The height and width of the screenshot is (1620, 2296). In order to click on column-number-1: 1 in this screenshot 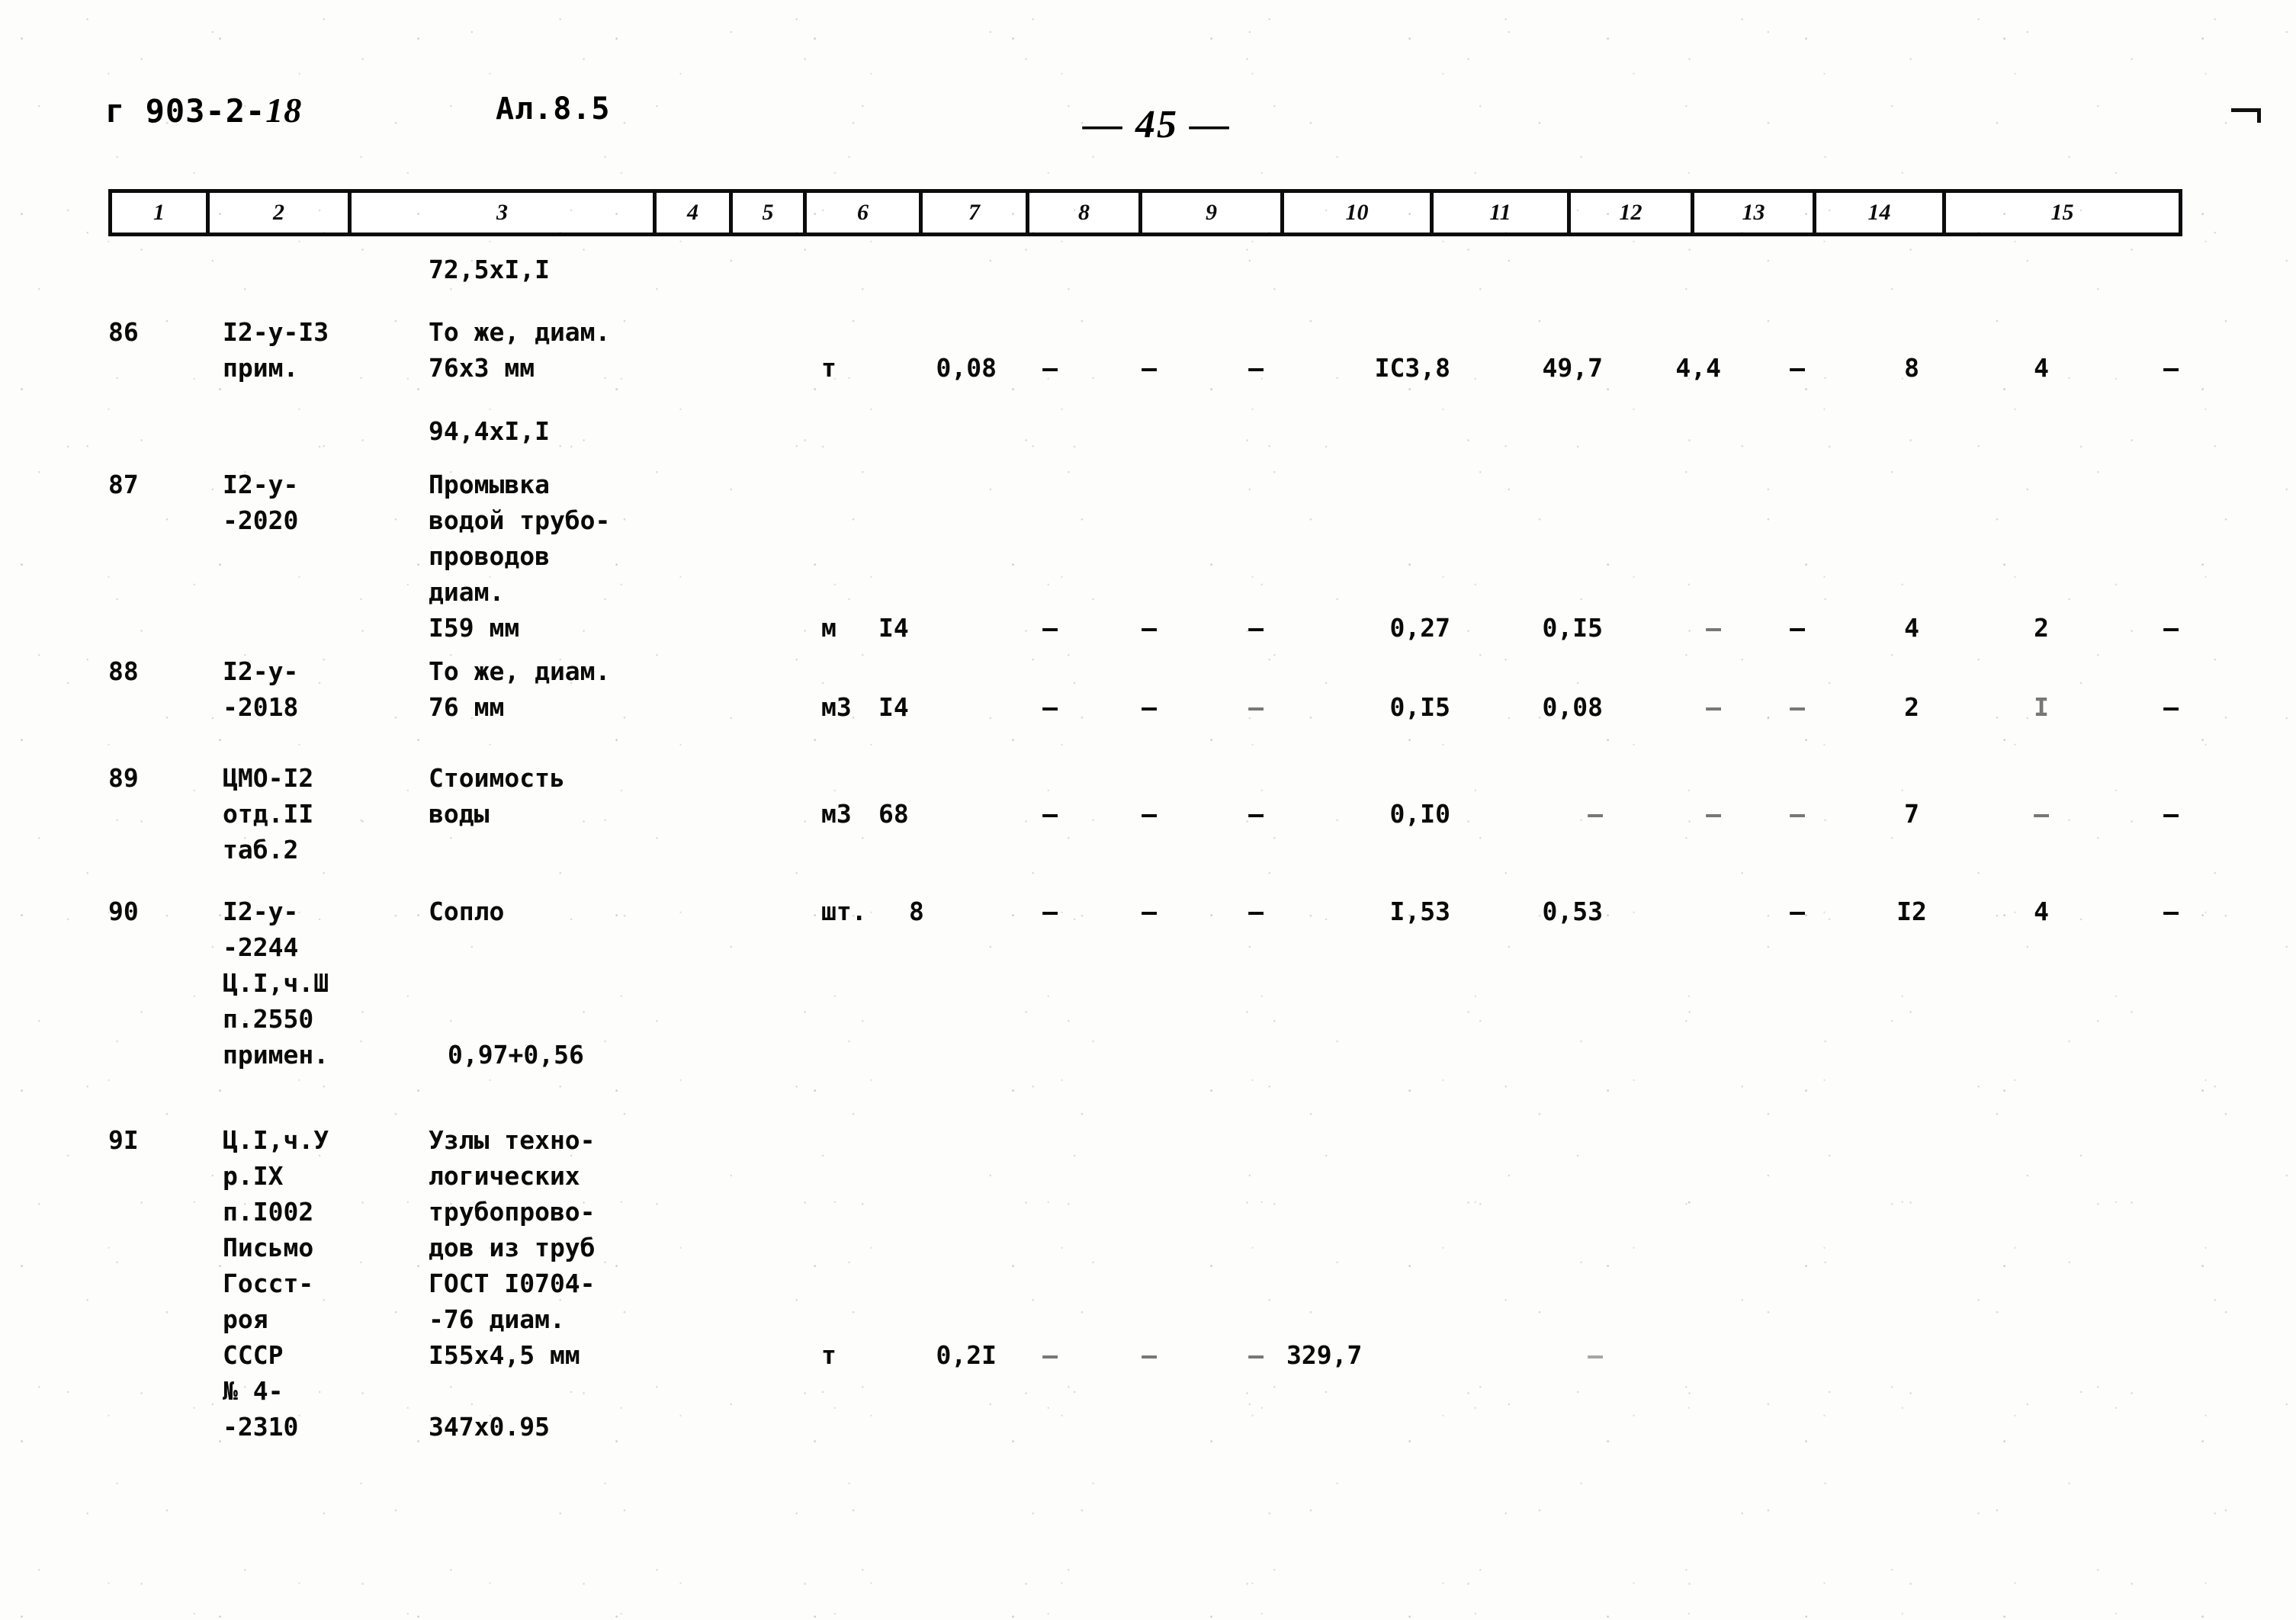, I will do `click(161, 213)`.